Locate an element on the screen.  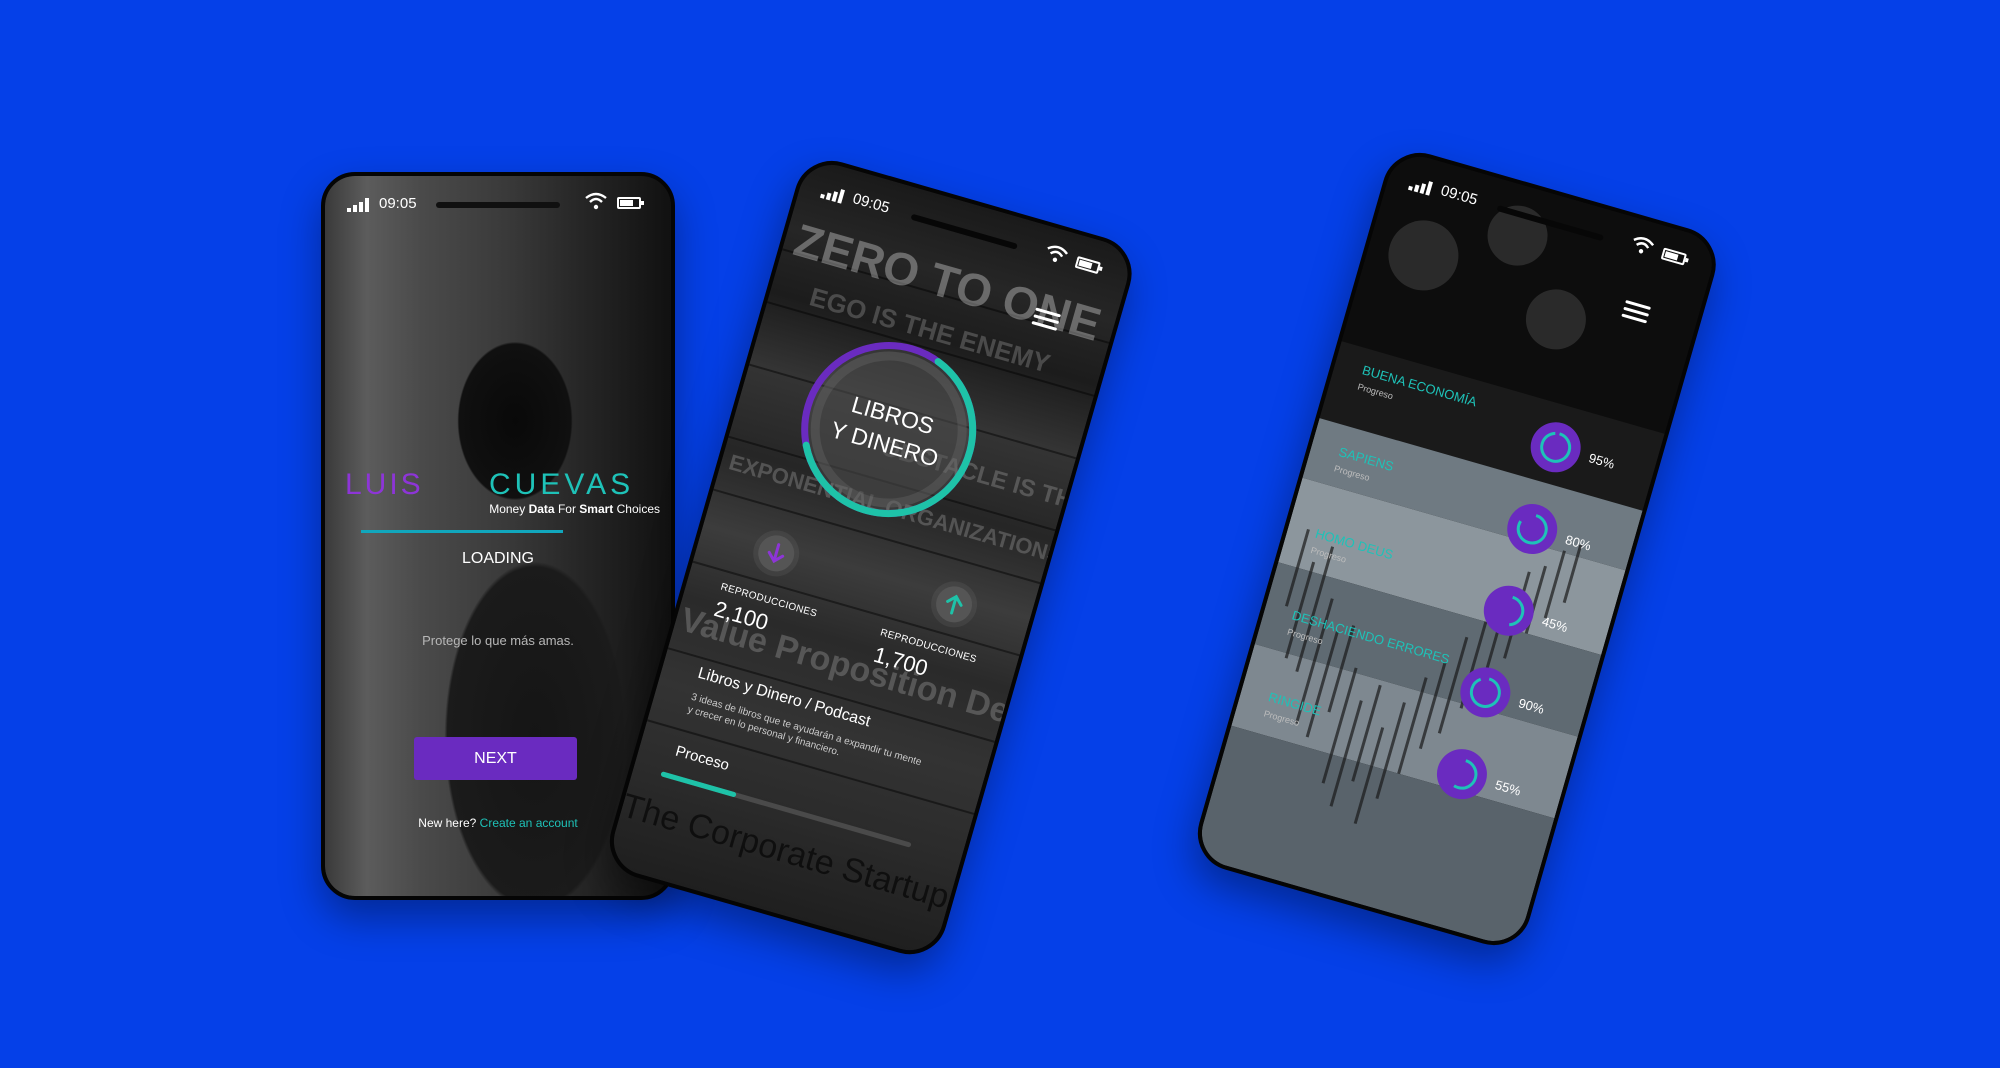
brand-logo: LUIS CUEVAS is located at coordinates (498, 484).